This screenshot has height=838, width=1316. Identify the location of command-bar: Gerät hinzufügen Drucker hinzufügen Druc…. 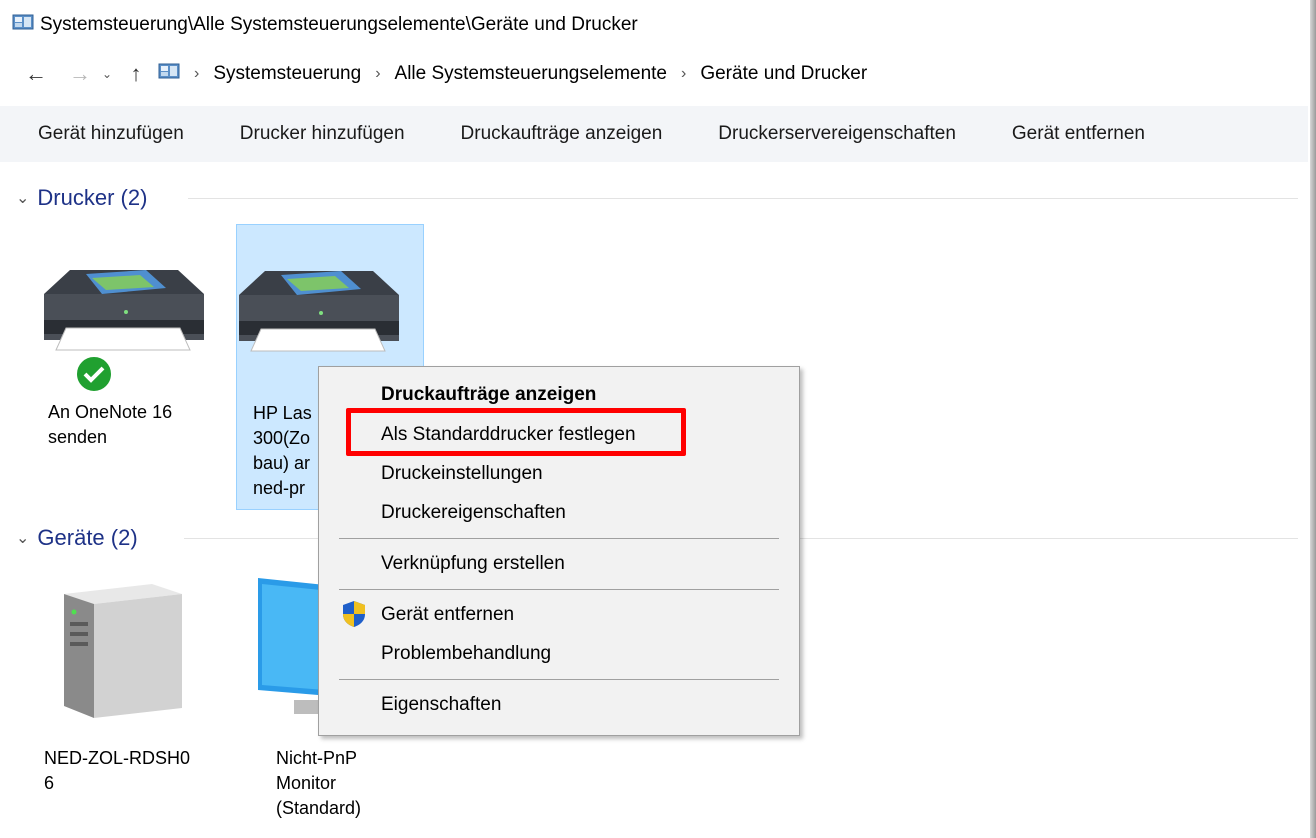
(654, 134).